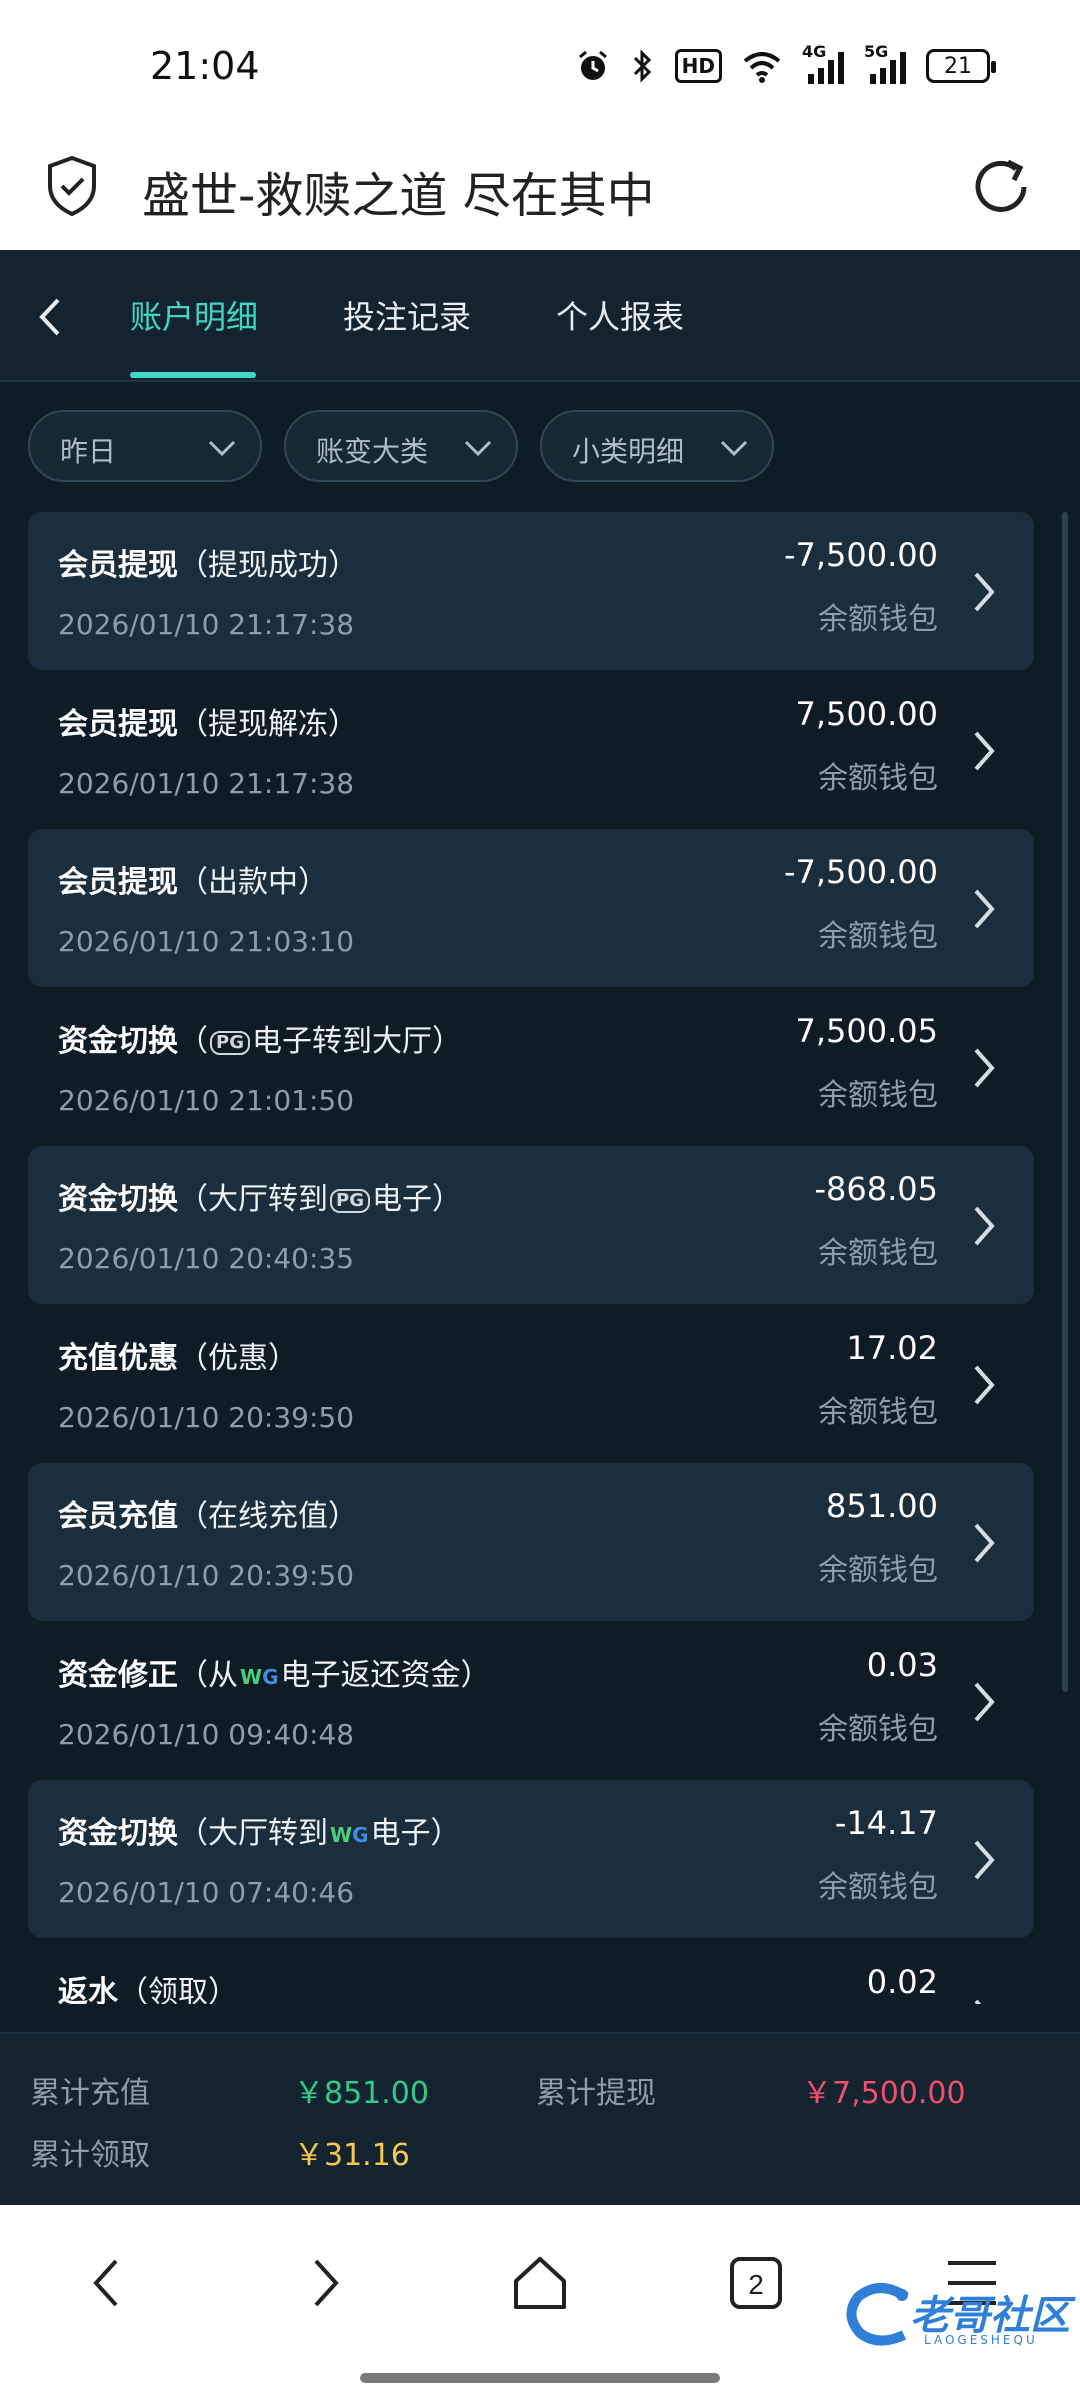 This screenshot has height=2400, width=1080. I want to click on record-row: 会员充值（在线充值） 2026/01/10 20:39:50 851.00 余额钱包, so click(531, 1542).